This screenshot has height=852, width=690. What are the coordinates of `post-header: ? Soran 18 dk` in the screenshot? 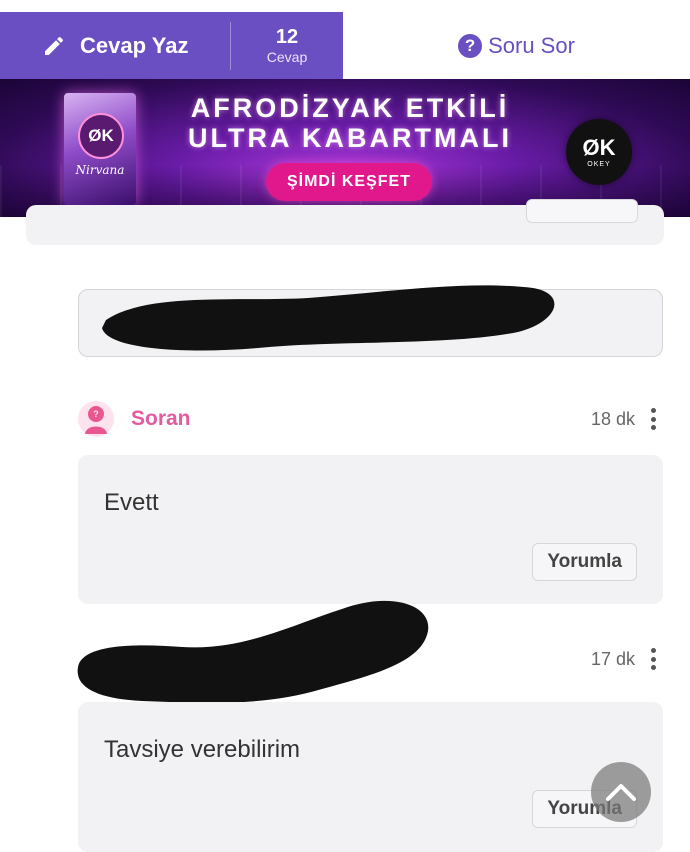 It's located at (370, 419).